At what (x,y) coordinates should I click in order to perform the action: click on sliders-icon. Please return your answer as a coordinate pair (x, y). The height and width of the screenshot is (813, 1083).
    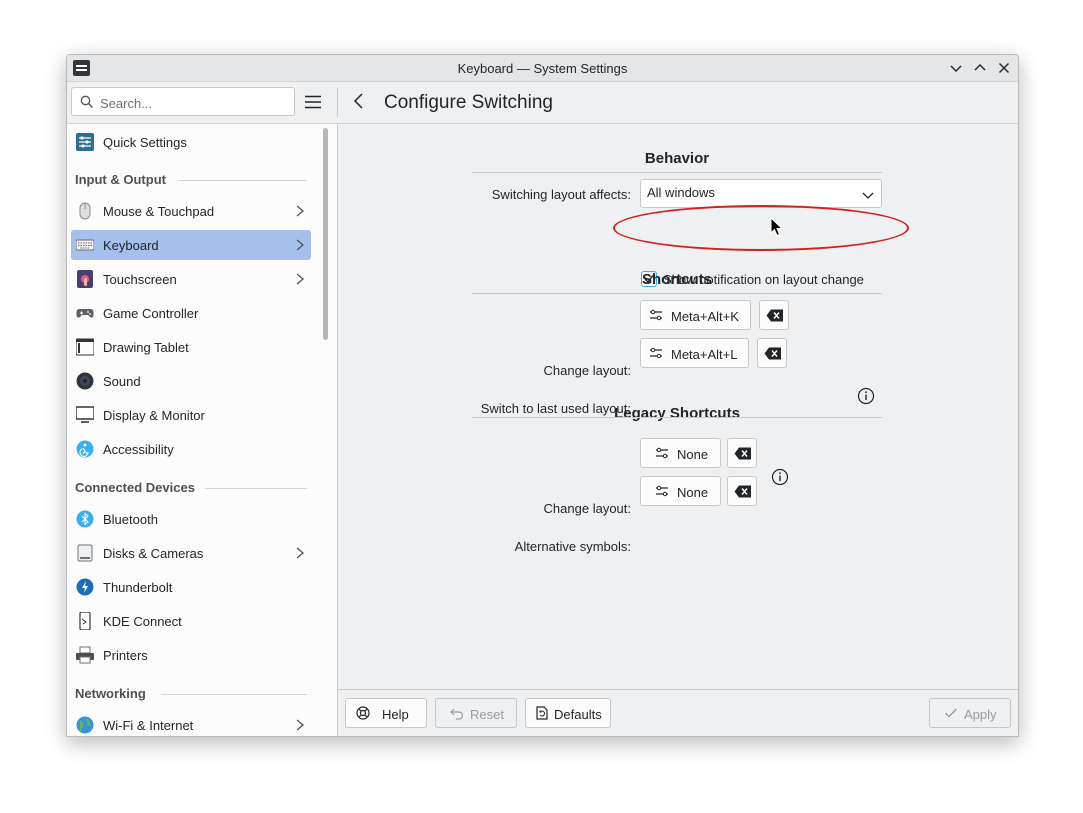
    Looking at the image, I should click on (85, 142).